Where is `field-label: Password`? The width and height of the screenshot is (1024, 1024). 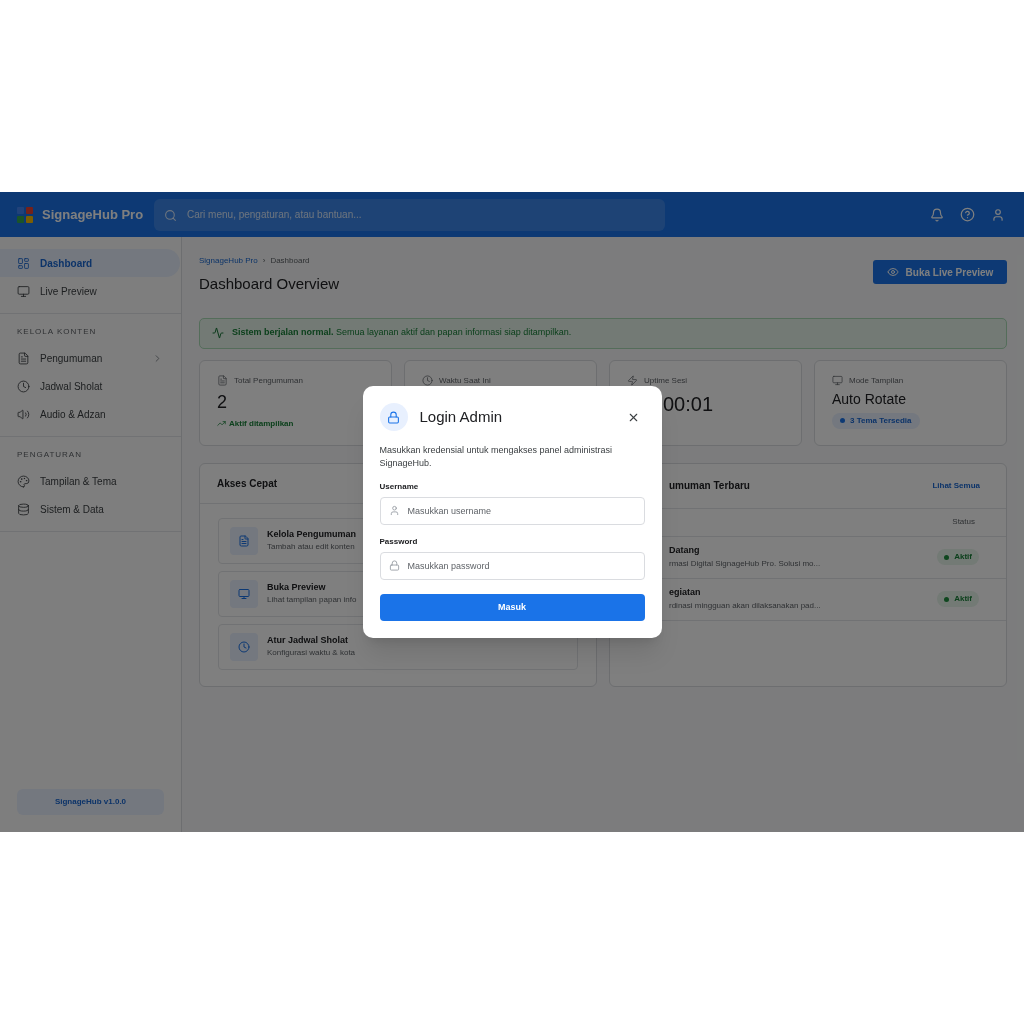 field-label: Password is located at coordinates (399, 542).